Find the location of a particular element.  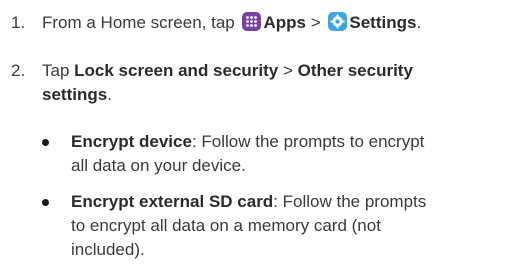

step-1-end: . is located at coordinates (419, 22).